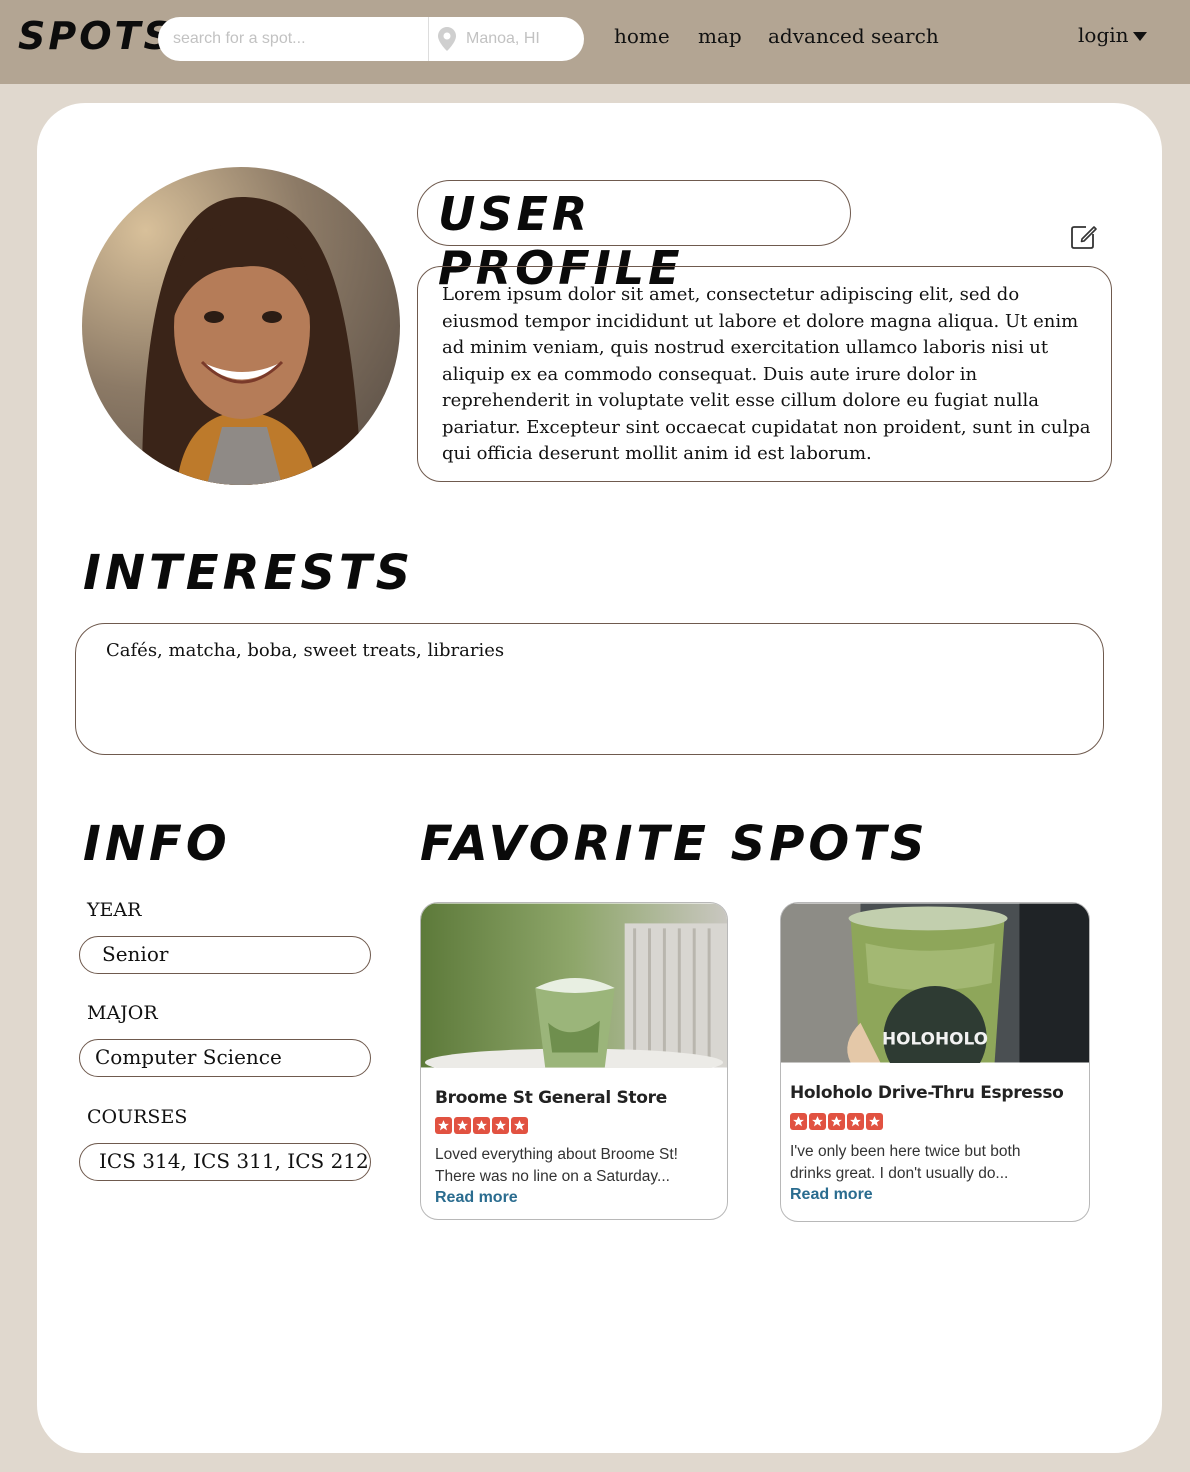 This screenshot has height=1472, width=1190. I want to click on favorite-spots-heading: FAVORITE SPOTS, so click(674, 844).